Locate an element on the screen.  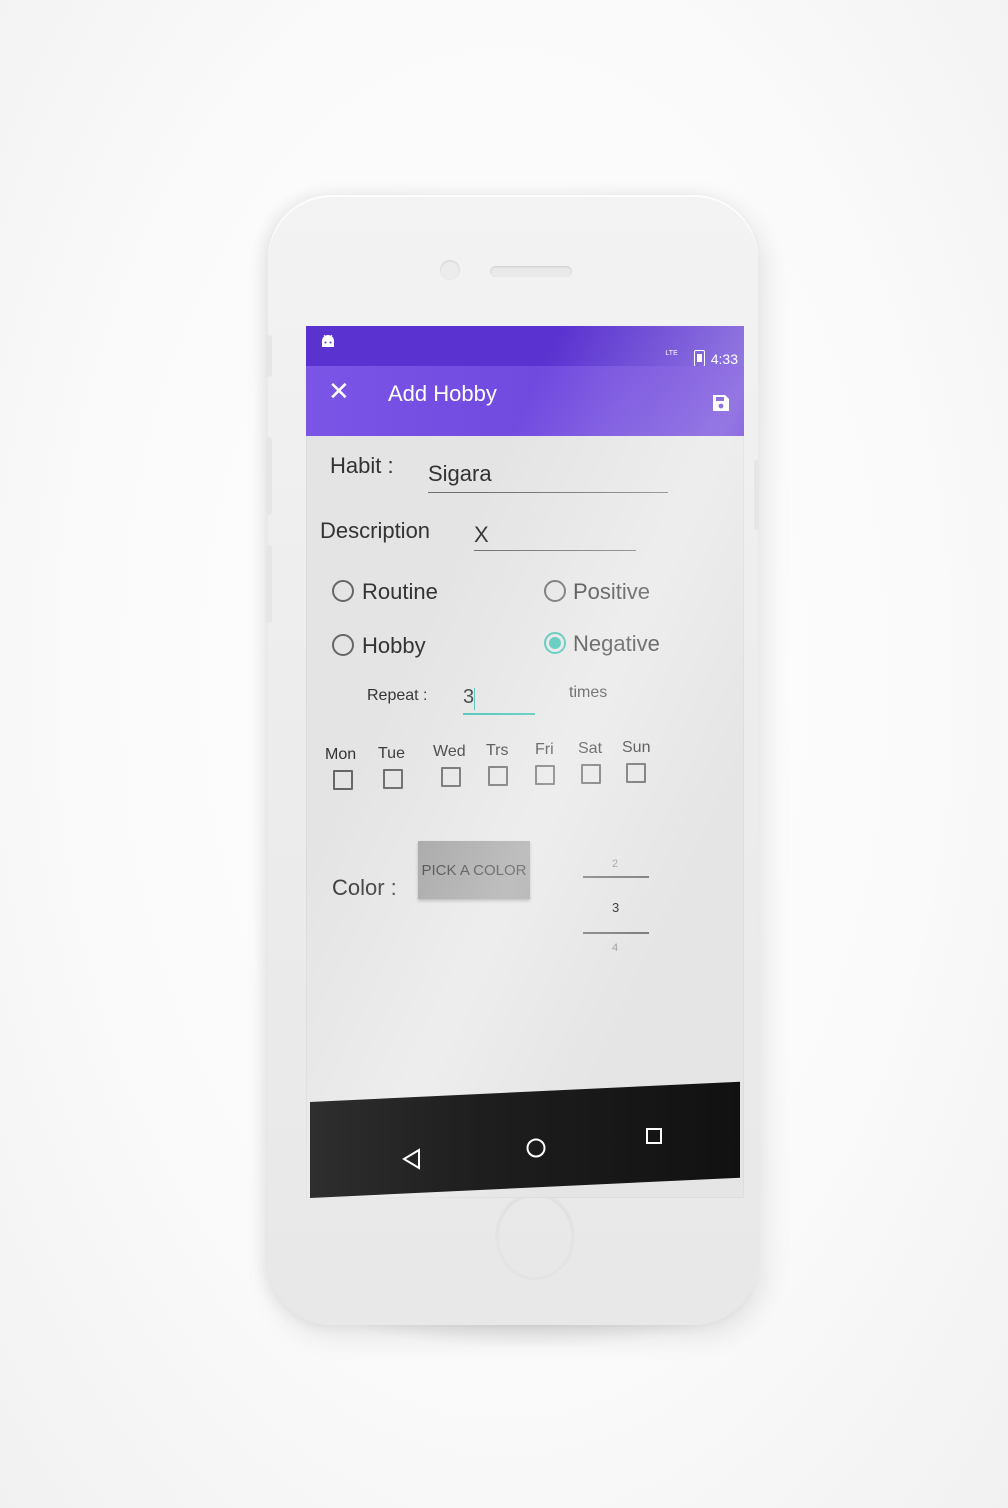
day-label-wed: Wed is located at coordinates (449, 751).